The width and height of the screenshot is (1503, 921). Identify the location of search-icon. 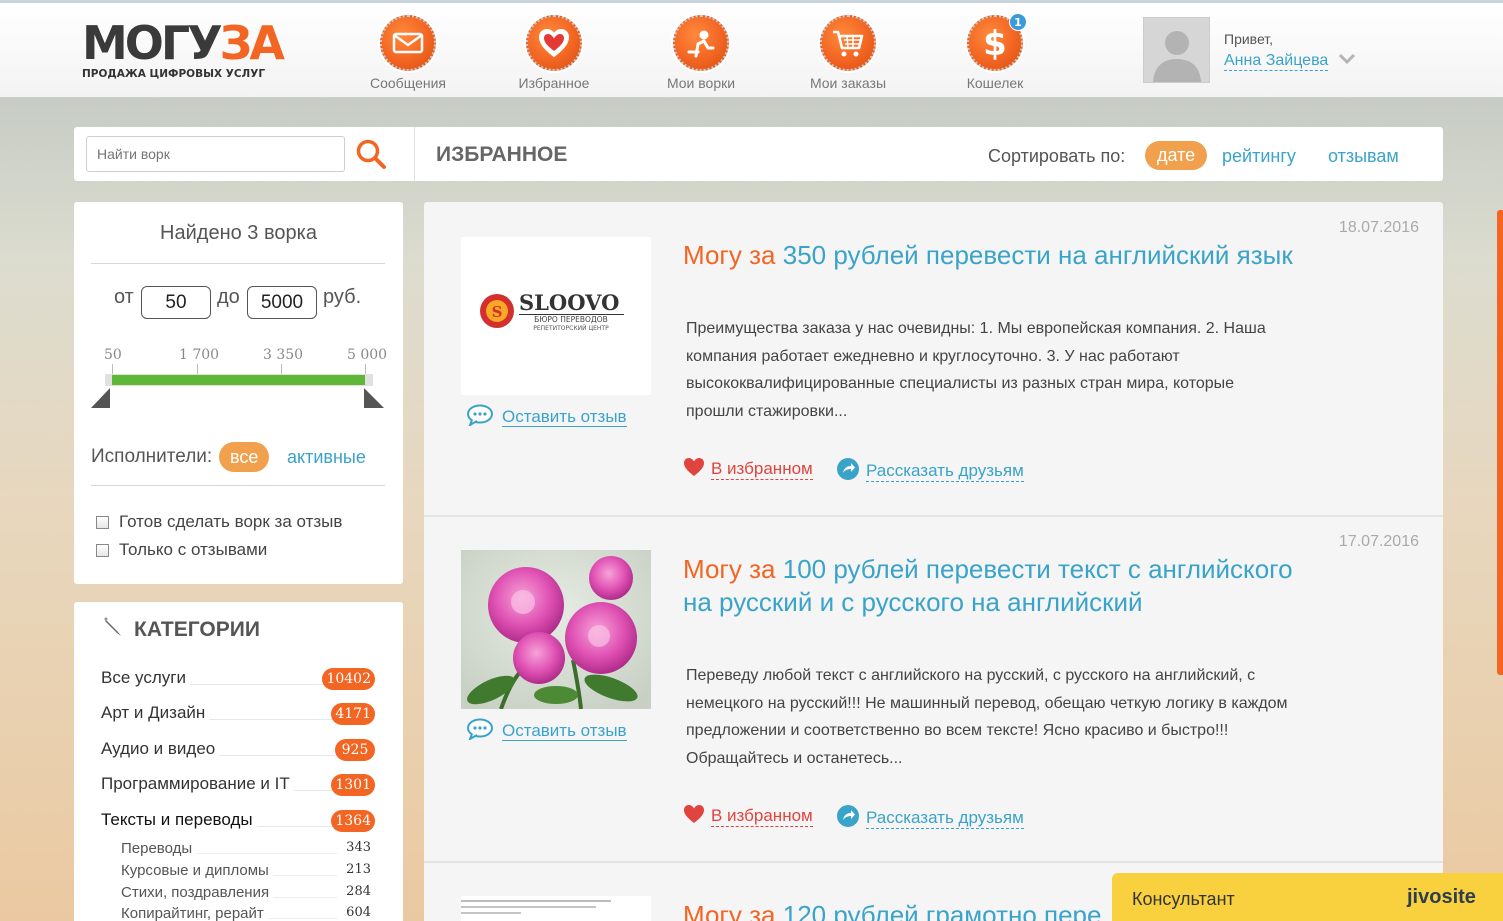
(371, 155).